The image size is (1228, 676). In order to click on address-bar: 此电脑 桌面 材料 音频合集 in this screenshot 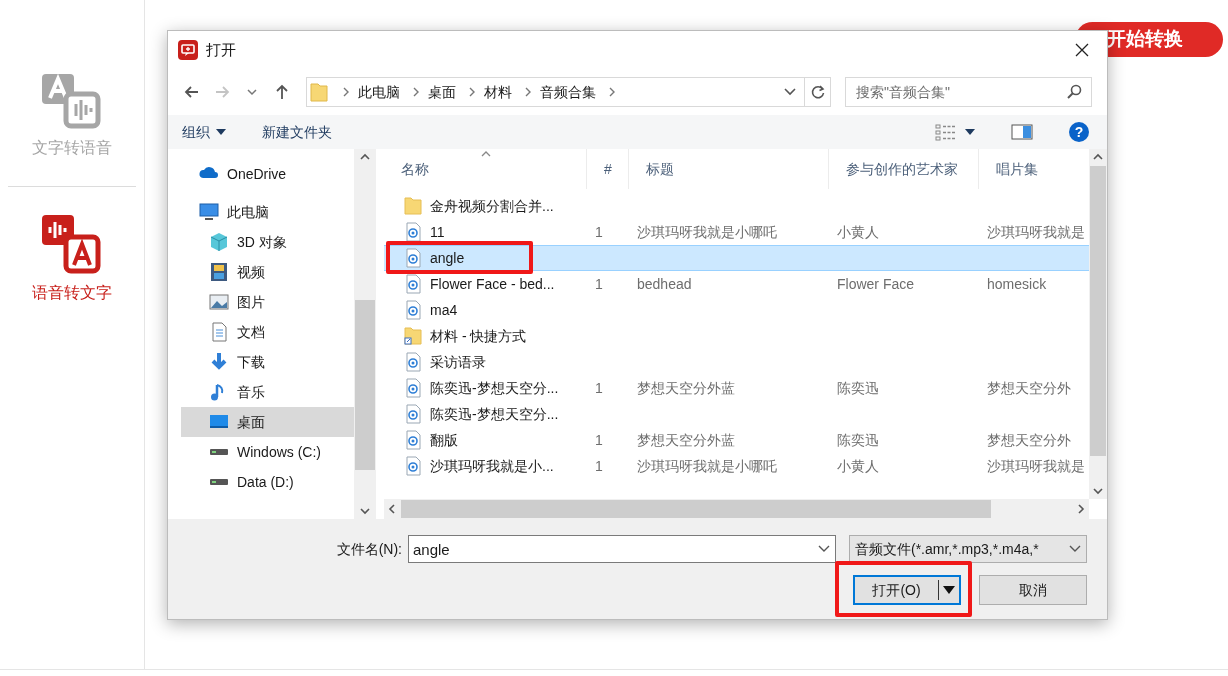, I will do `click(568, 92)`.